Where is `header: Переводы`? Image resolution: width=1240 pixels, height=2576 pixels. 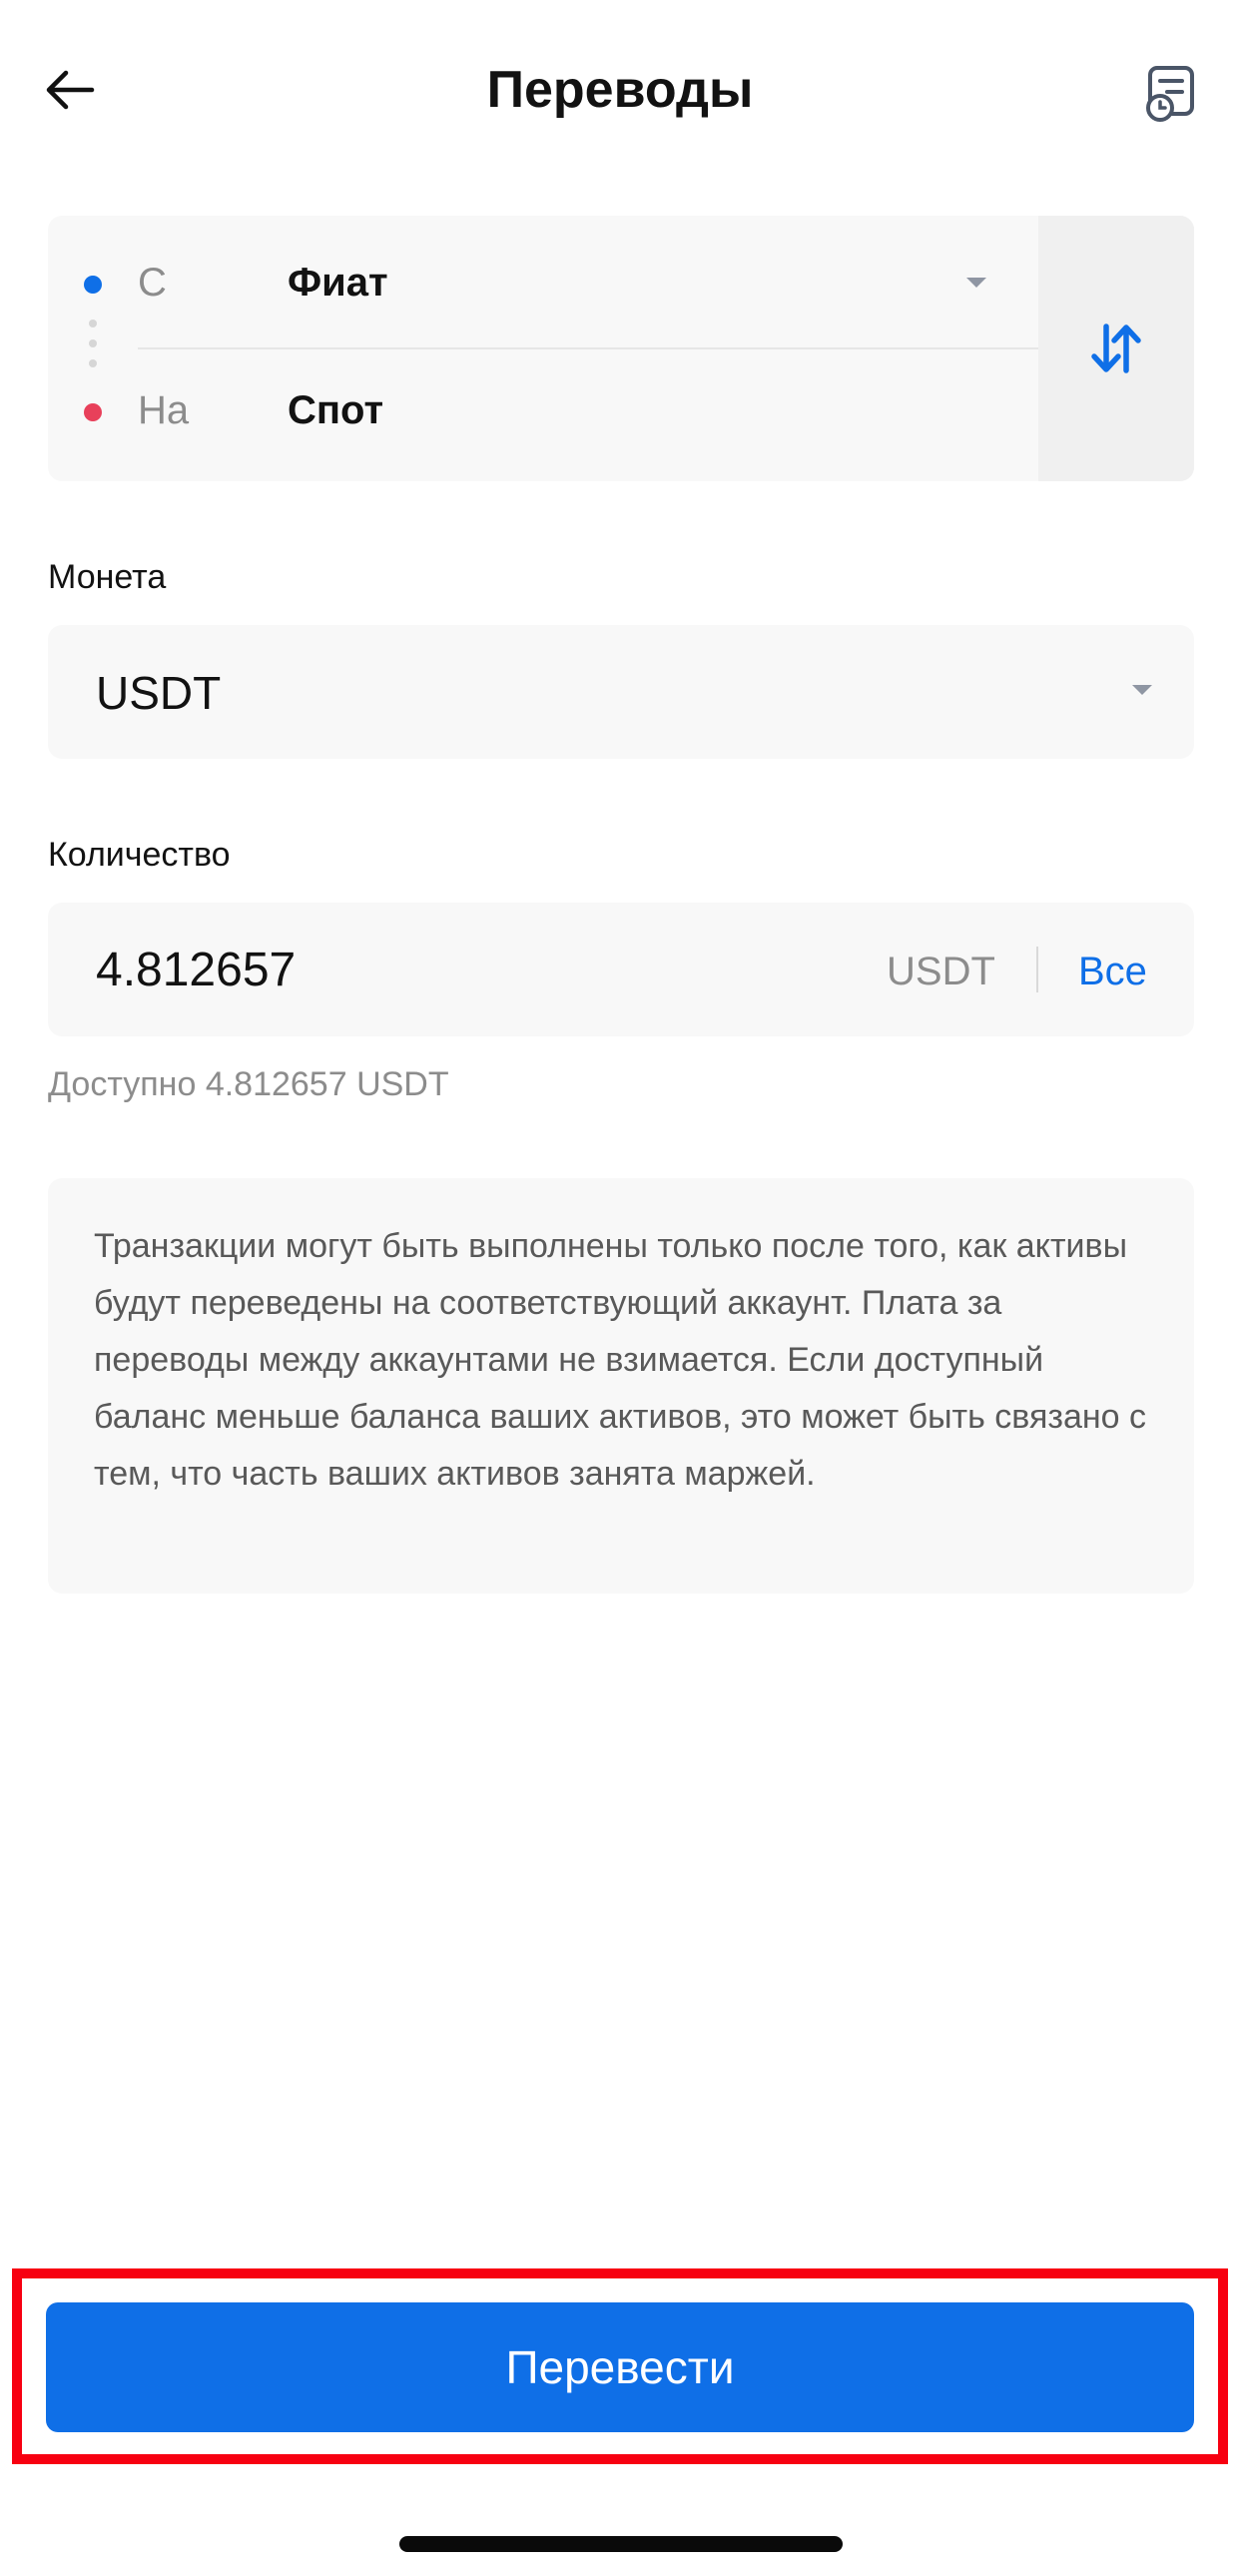 header: Переводы is located at coordinates (620, 90).